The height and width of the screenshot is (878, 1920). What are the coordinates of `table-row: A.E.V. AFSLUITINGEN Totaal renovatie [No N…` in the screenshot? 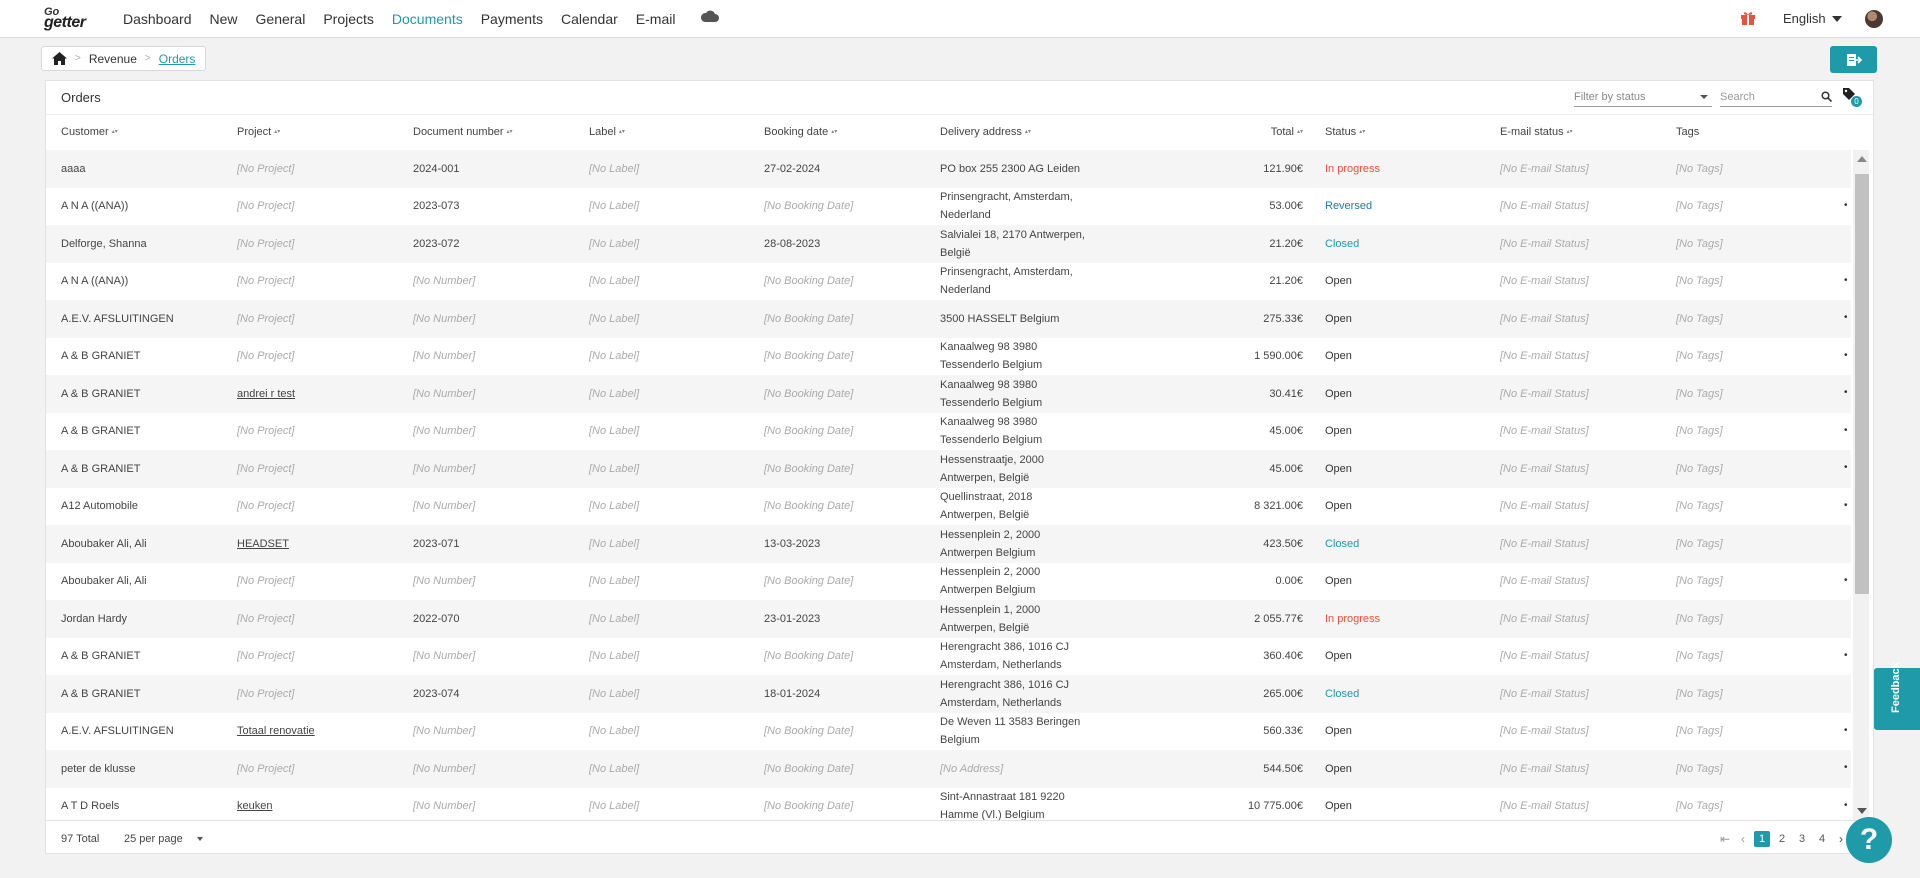 It's located at (948, 732).